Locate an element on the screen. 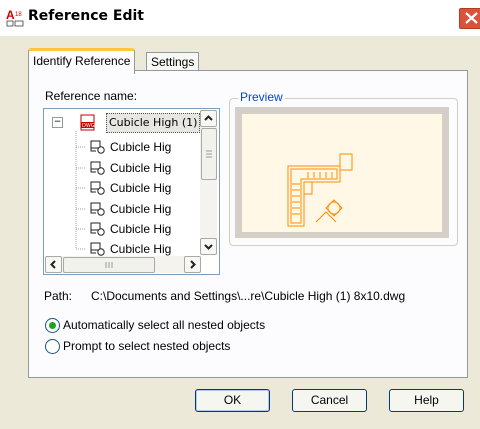  close-button is located at coordinates (469, 18).